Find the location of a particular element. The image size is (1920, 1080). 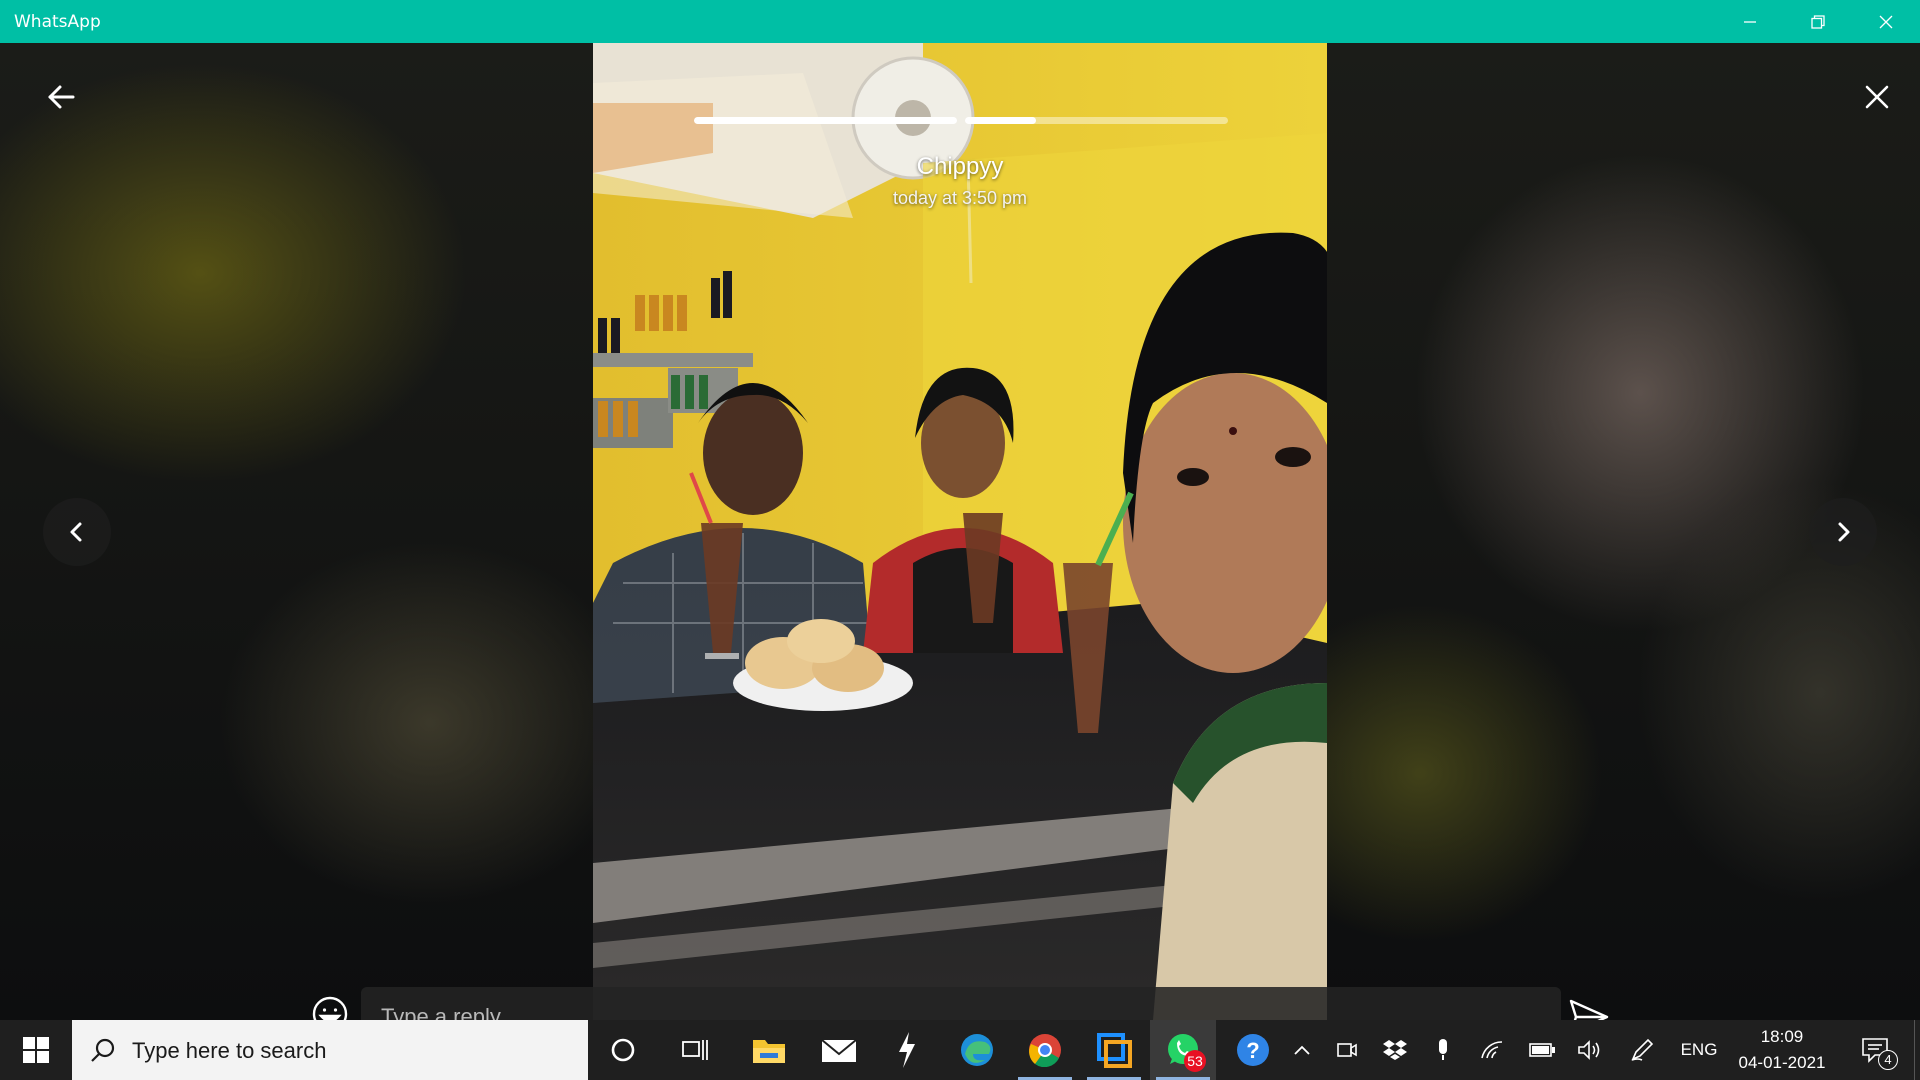

emoji-button is located at coordinates (330, 1007).